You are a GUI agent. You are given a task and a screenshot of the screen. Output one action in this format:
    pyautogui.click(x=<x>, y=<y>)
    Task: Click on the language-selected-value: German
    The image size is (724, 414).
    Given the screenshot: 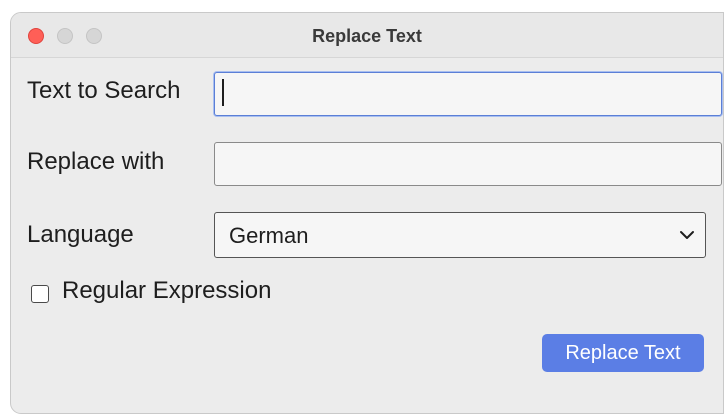 What is the action you would take?
    pyautogui.click(x=269, y=235)
    